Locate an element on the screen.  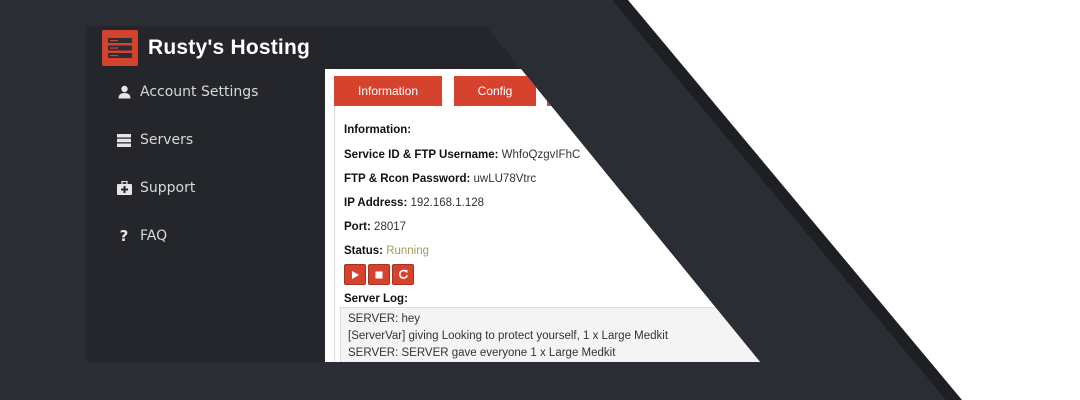
info-password: FTP & Rcon Password: uwLU78Vtrc is located at coordinates (440, 179).